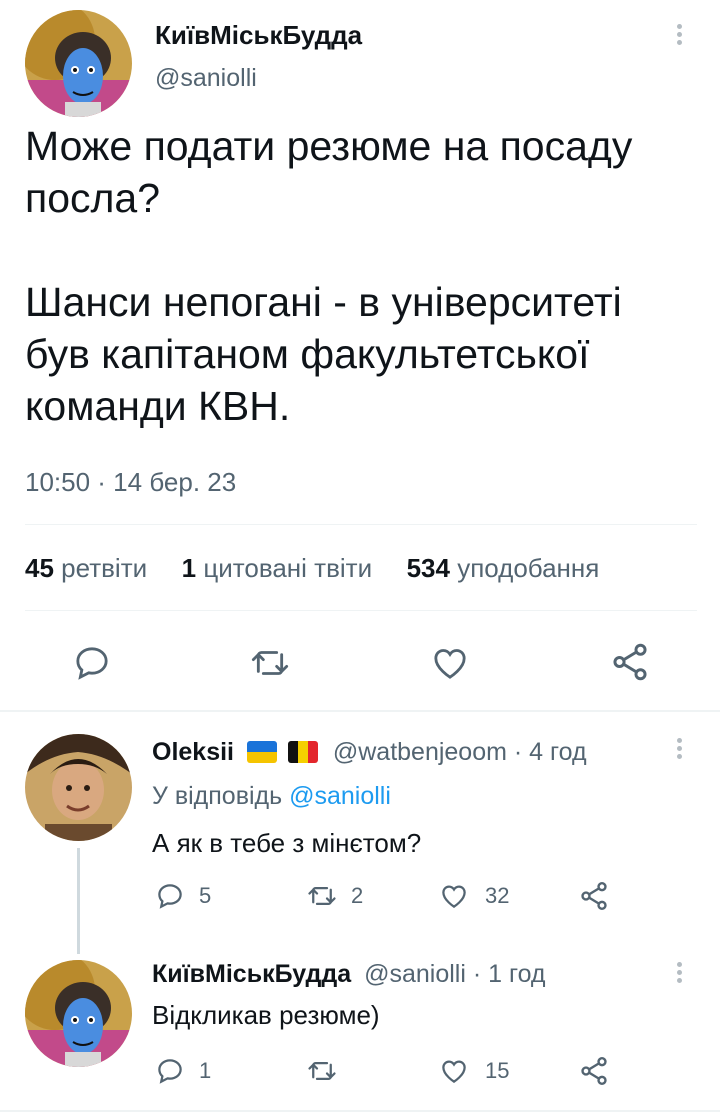 This screenshot has width=720, height=1114. Describe the element at coordinates (360, 1111) in the screenshot. I see `bottom-divider` at that location.